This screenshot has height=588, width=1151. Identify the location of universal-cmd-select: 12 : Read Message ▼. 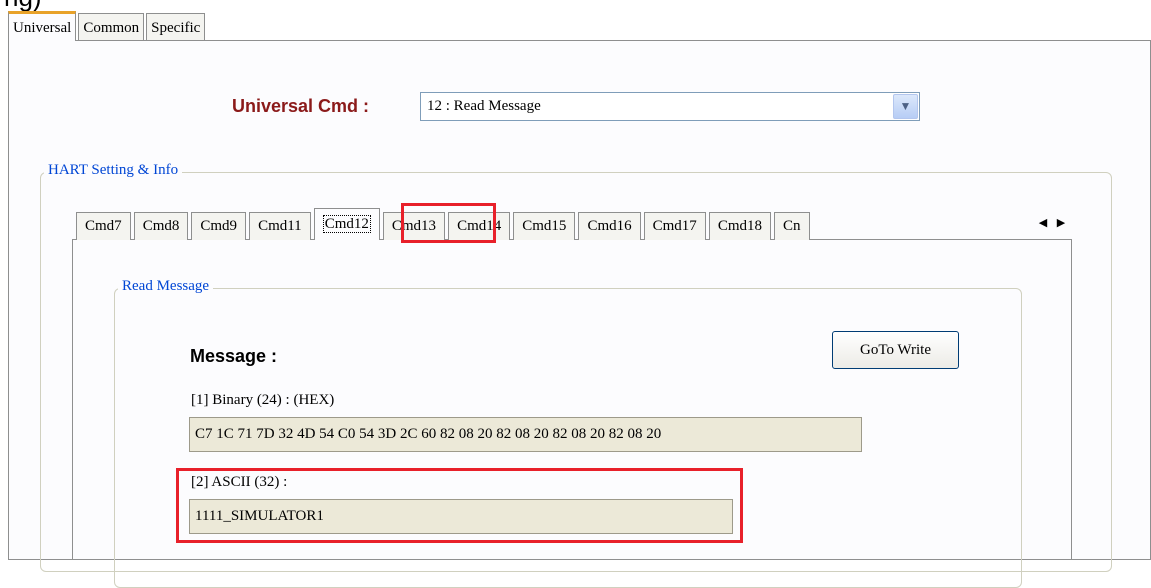
(670, 106).